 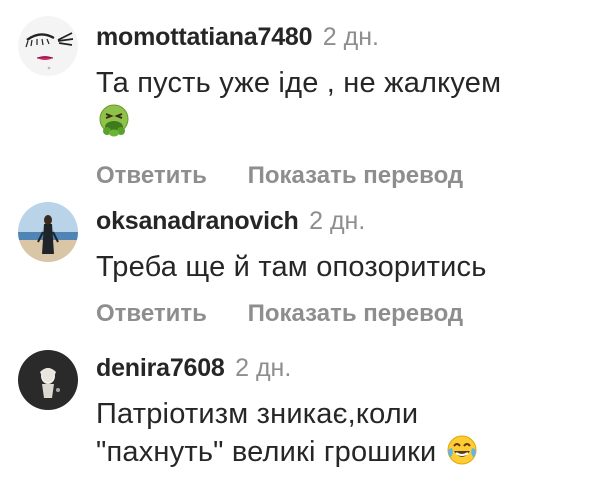 What do you see at coordinates (204, 37) in the screenshot?
I see `username-link: momottatiana7480` at bounding box center [204, 37].